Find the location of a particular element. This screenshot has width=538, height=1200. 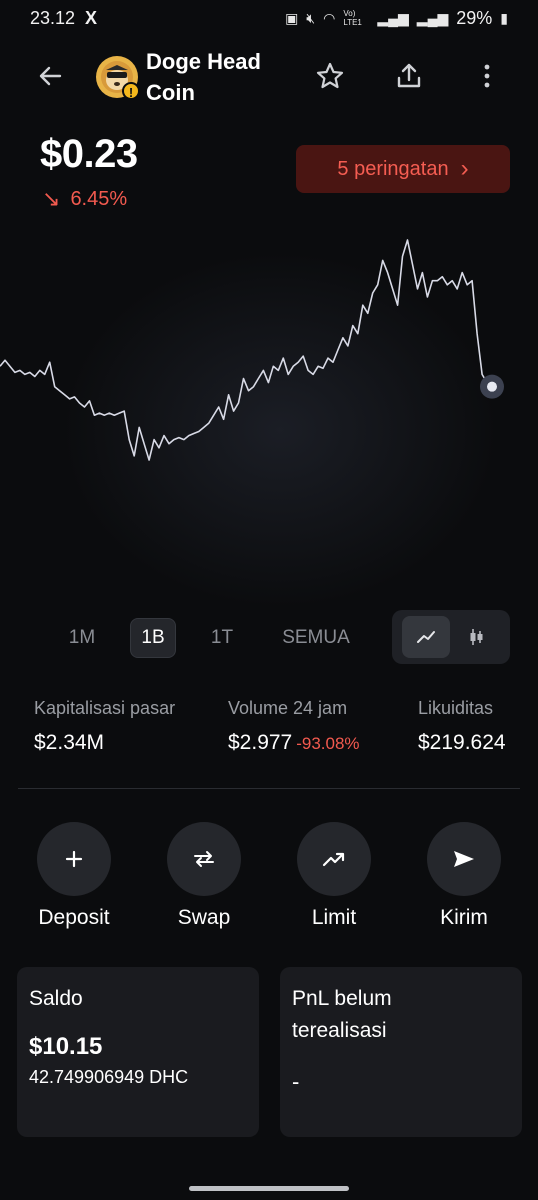

line-chart-button is located at coordinates (426, 637).